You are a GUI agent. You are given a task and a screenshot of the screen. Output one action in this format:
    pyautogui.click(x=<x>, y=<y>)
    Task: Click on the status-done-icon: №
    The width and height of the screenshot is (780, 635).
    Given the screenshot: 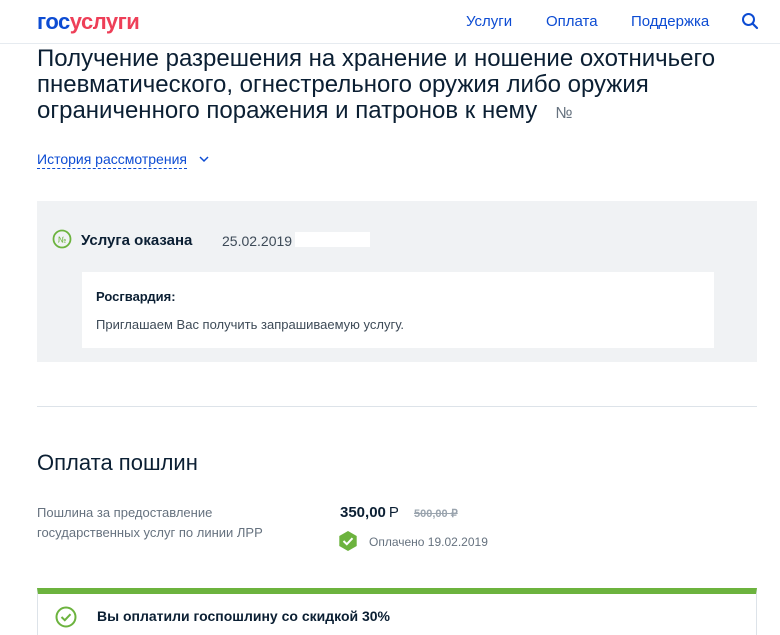 What is the action you would take?
    pyautogui.click(x=62, y=239)
    